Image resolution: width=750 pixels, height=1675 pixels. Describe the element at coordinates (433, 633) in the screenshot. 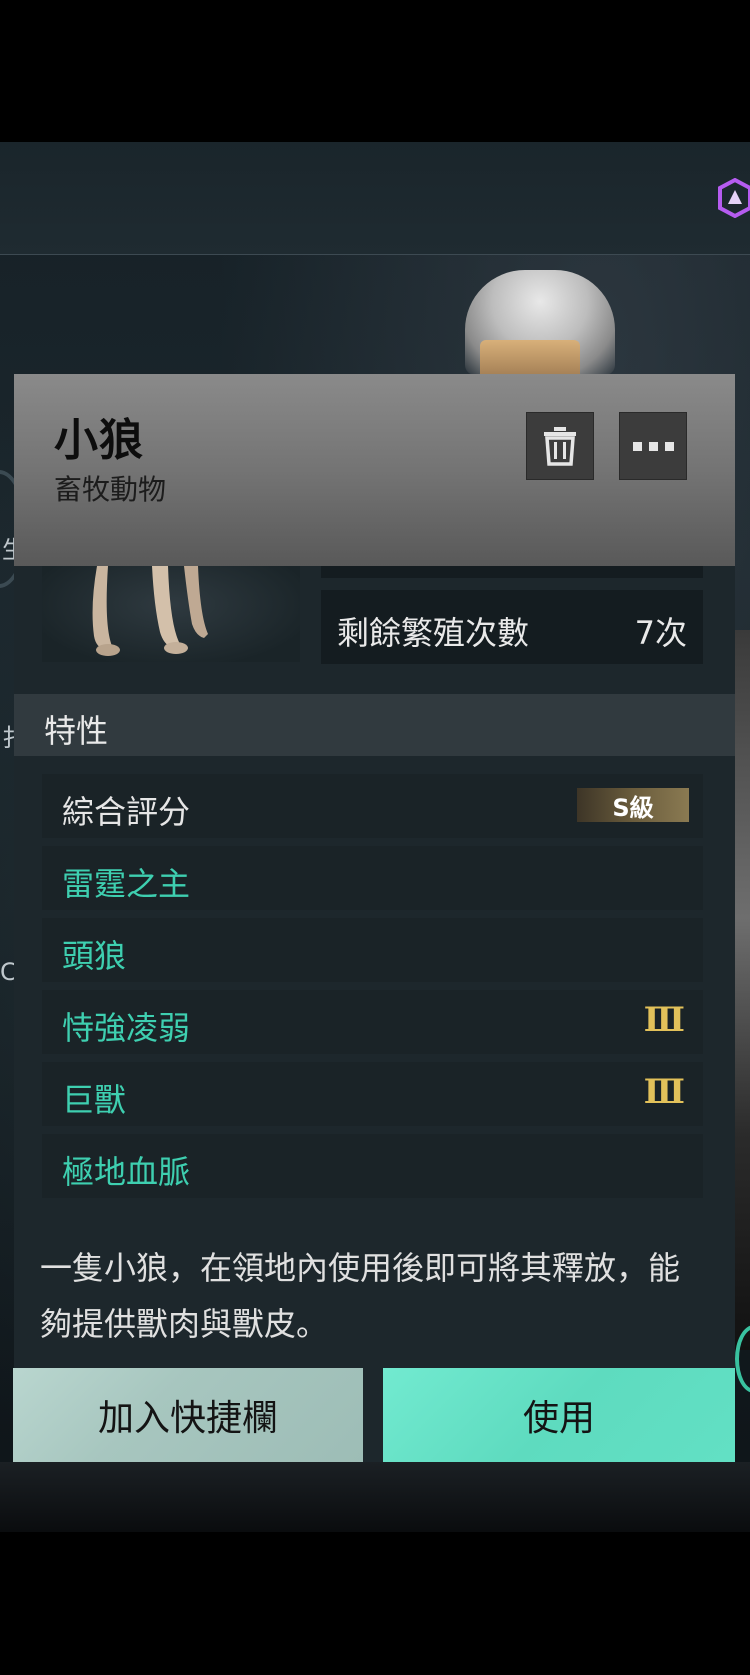

I see `breeding-count-label: 剩餘繁殖次數` at that location.